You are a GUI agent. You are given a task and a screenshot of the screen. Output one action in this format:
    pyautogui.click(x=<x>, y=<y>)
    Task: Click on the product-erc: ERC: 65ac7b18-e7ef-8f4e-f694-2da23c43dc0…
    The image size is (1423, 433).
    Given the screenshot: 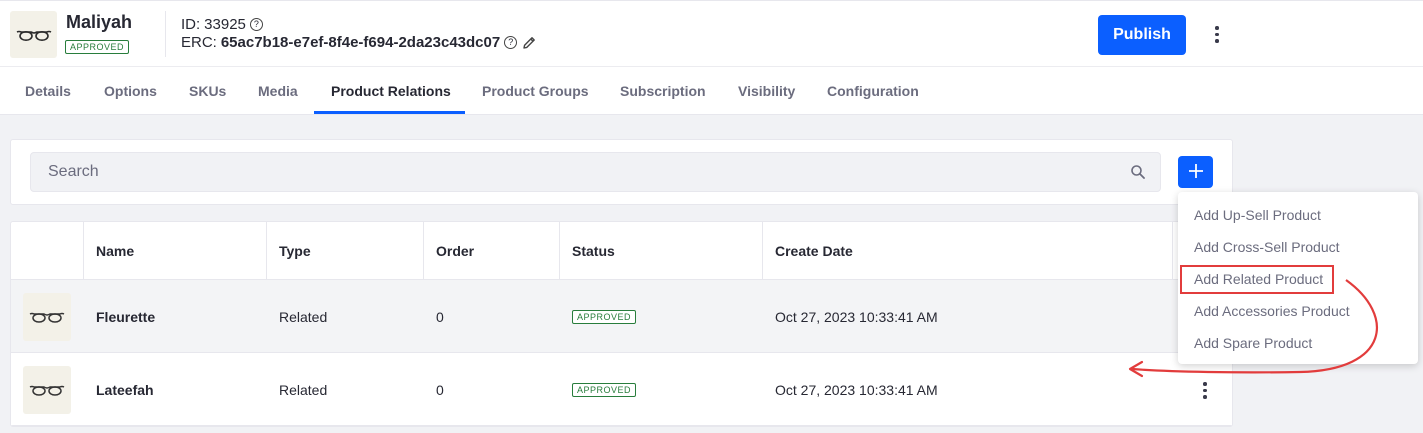 What is the action you would take?
    pyautogui.click(x=359, y=42)
    